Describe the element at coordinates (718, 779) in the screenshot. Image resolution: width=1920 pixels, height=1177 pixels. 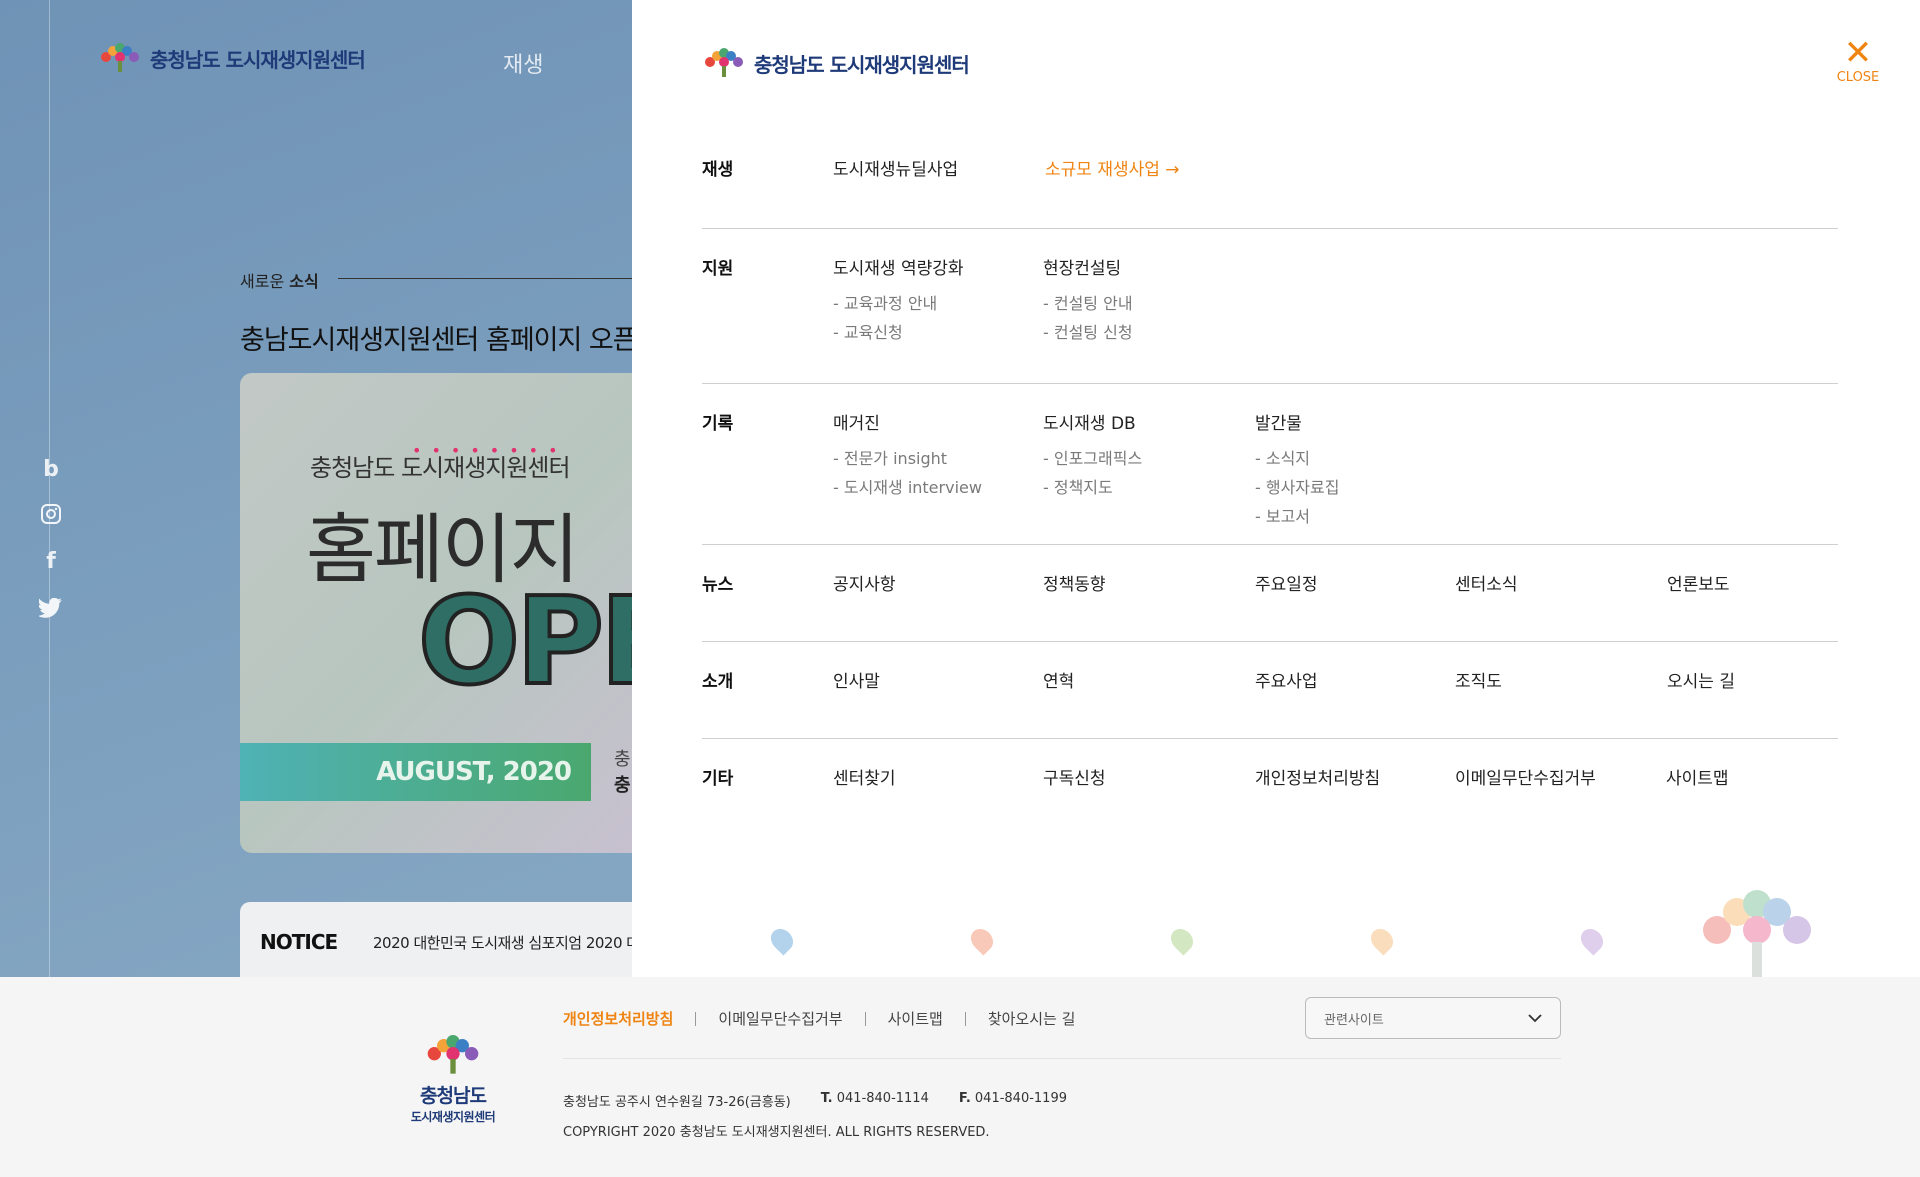
I see `menu-category: 기타` at that location.